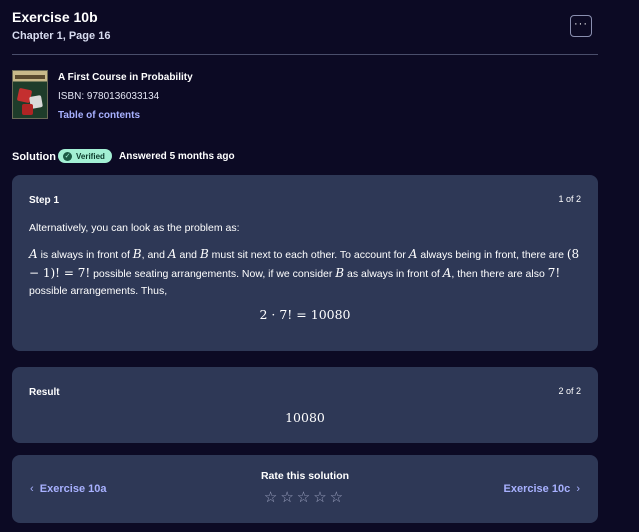 Image resolution: width=639 pixels, height=532 pixels. Describe the element at coordinates (67, 156) in the screenshot. I see `check-icon: ✓` at that location.